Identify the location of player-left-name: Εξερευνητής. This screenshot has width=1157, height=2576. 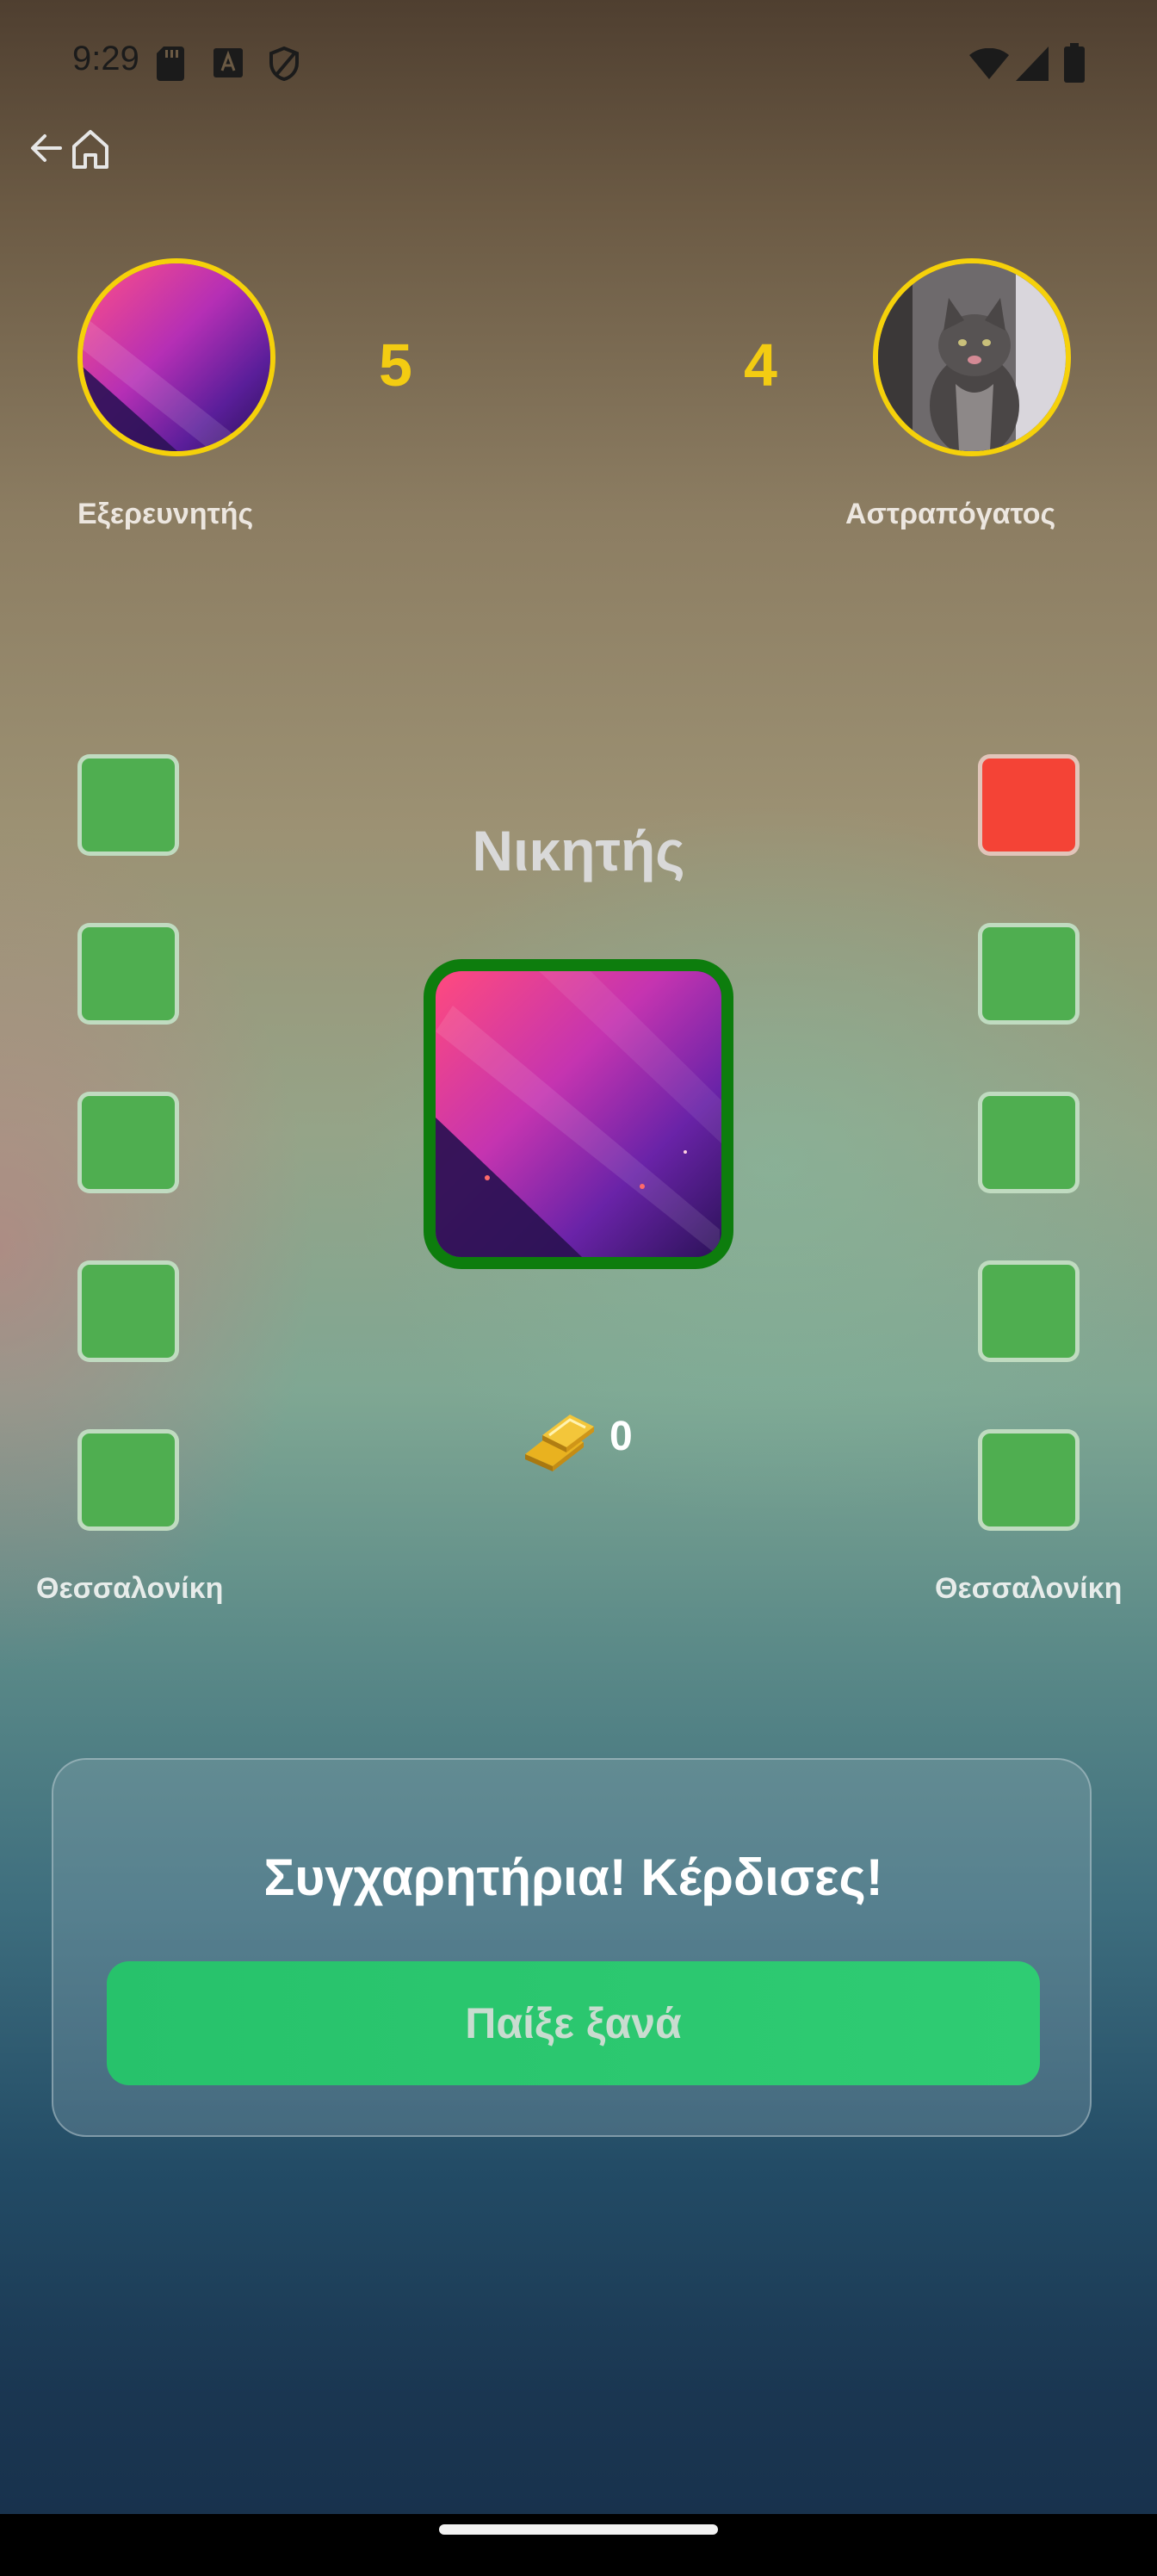
(166, 514).